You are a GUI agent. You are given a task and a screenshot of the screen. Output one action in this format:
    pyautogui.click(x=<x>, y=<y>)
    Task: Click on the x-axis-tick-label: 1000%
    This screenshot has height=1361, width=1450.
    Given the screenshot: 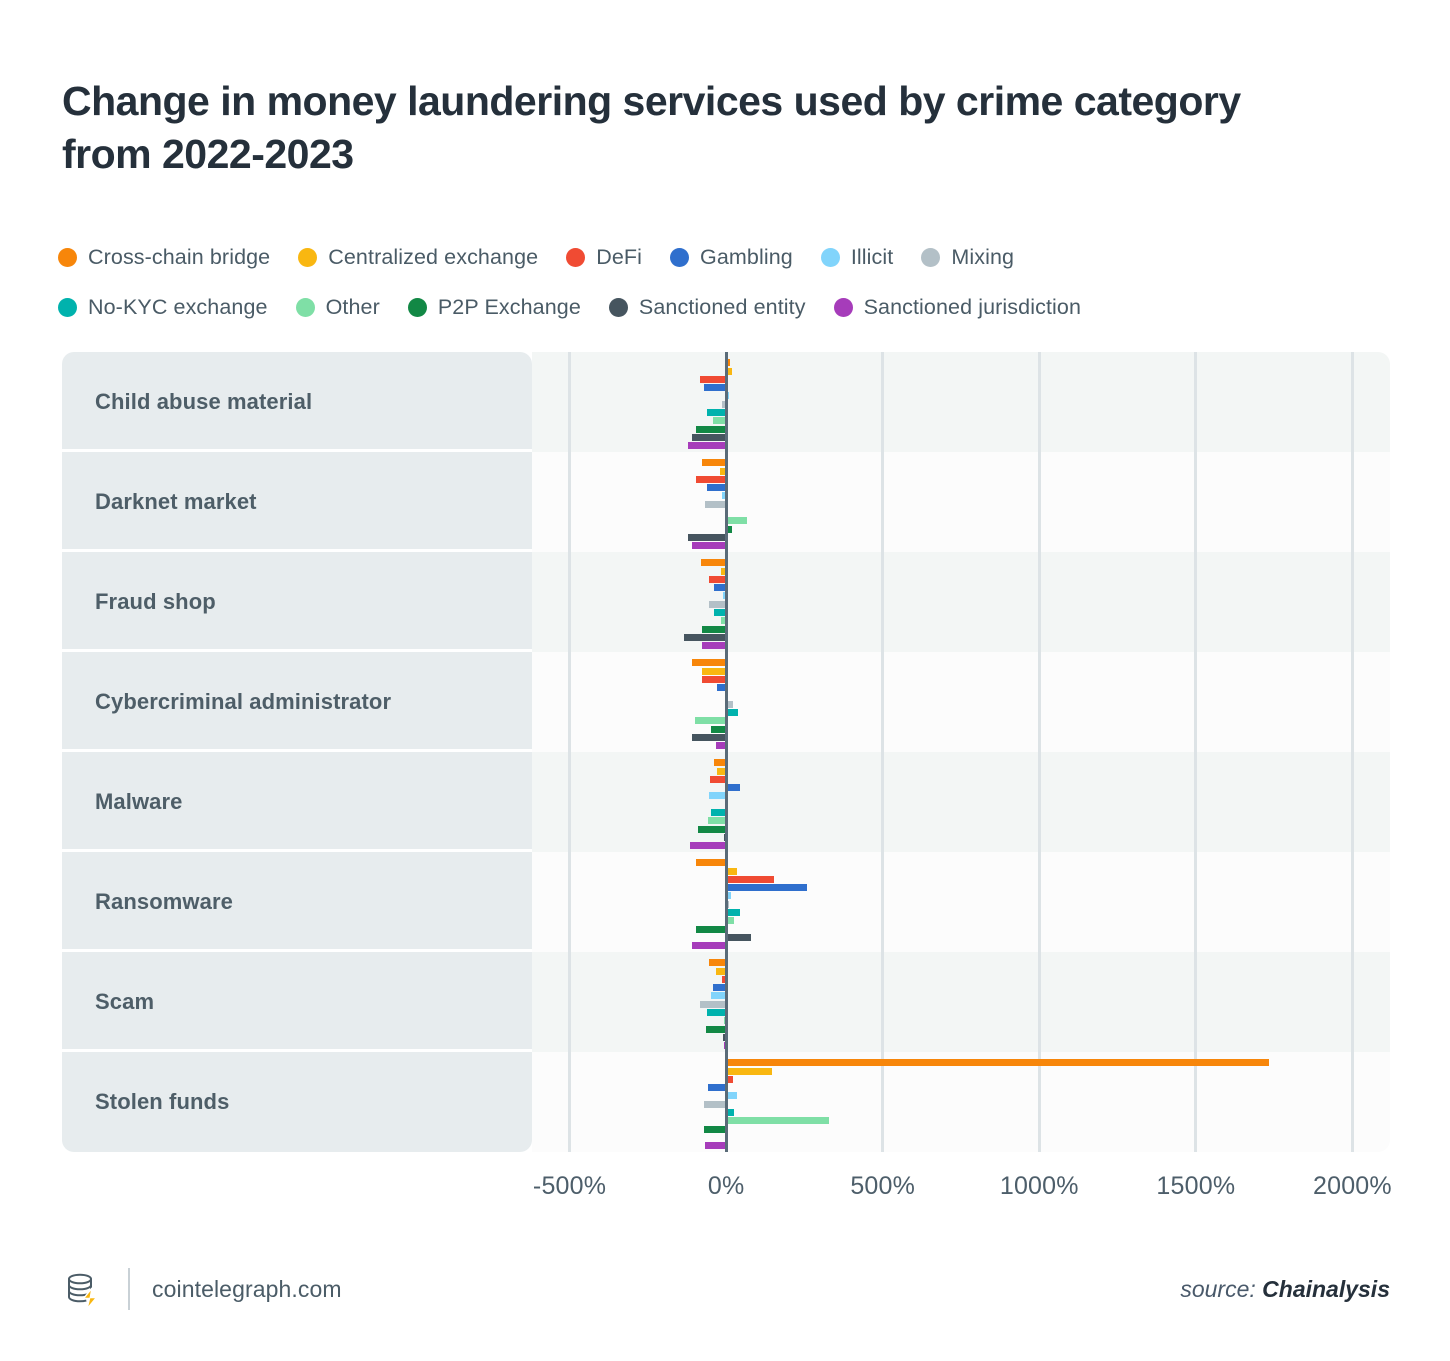 What is the action you would take?
    pyautogui.click(x=1039, y=1186)
    